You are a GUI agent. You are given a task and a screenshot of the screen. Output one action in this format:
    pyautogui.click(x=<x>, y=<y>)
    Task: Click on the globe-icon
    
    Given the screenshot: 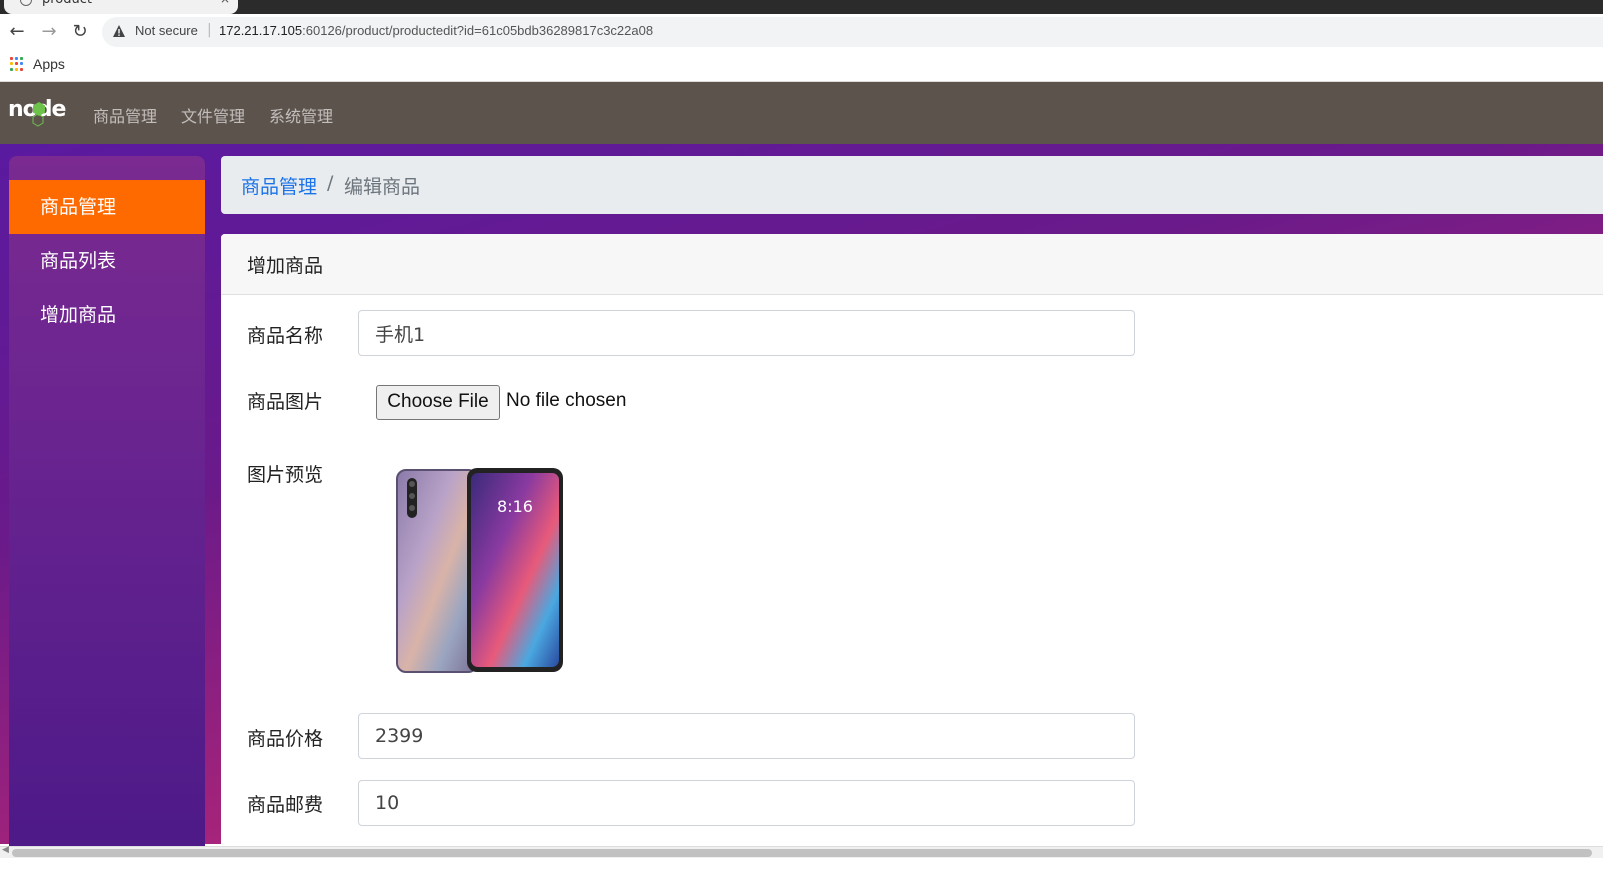 What is the action you would take?
    pyautogui.click(x=26, y=3)
    